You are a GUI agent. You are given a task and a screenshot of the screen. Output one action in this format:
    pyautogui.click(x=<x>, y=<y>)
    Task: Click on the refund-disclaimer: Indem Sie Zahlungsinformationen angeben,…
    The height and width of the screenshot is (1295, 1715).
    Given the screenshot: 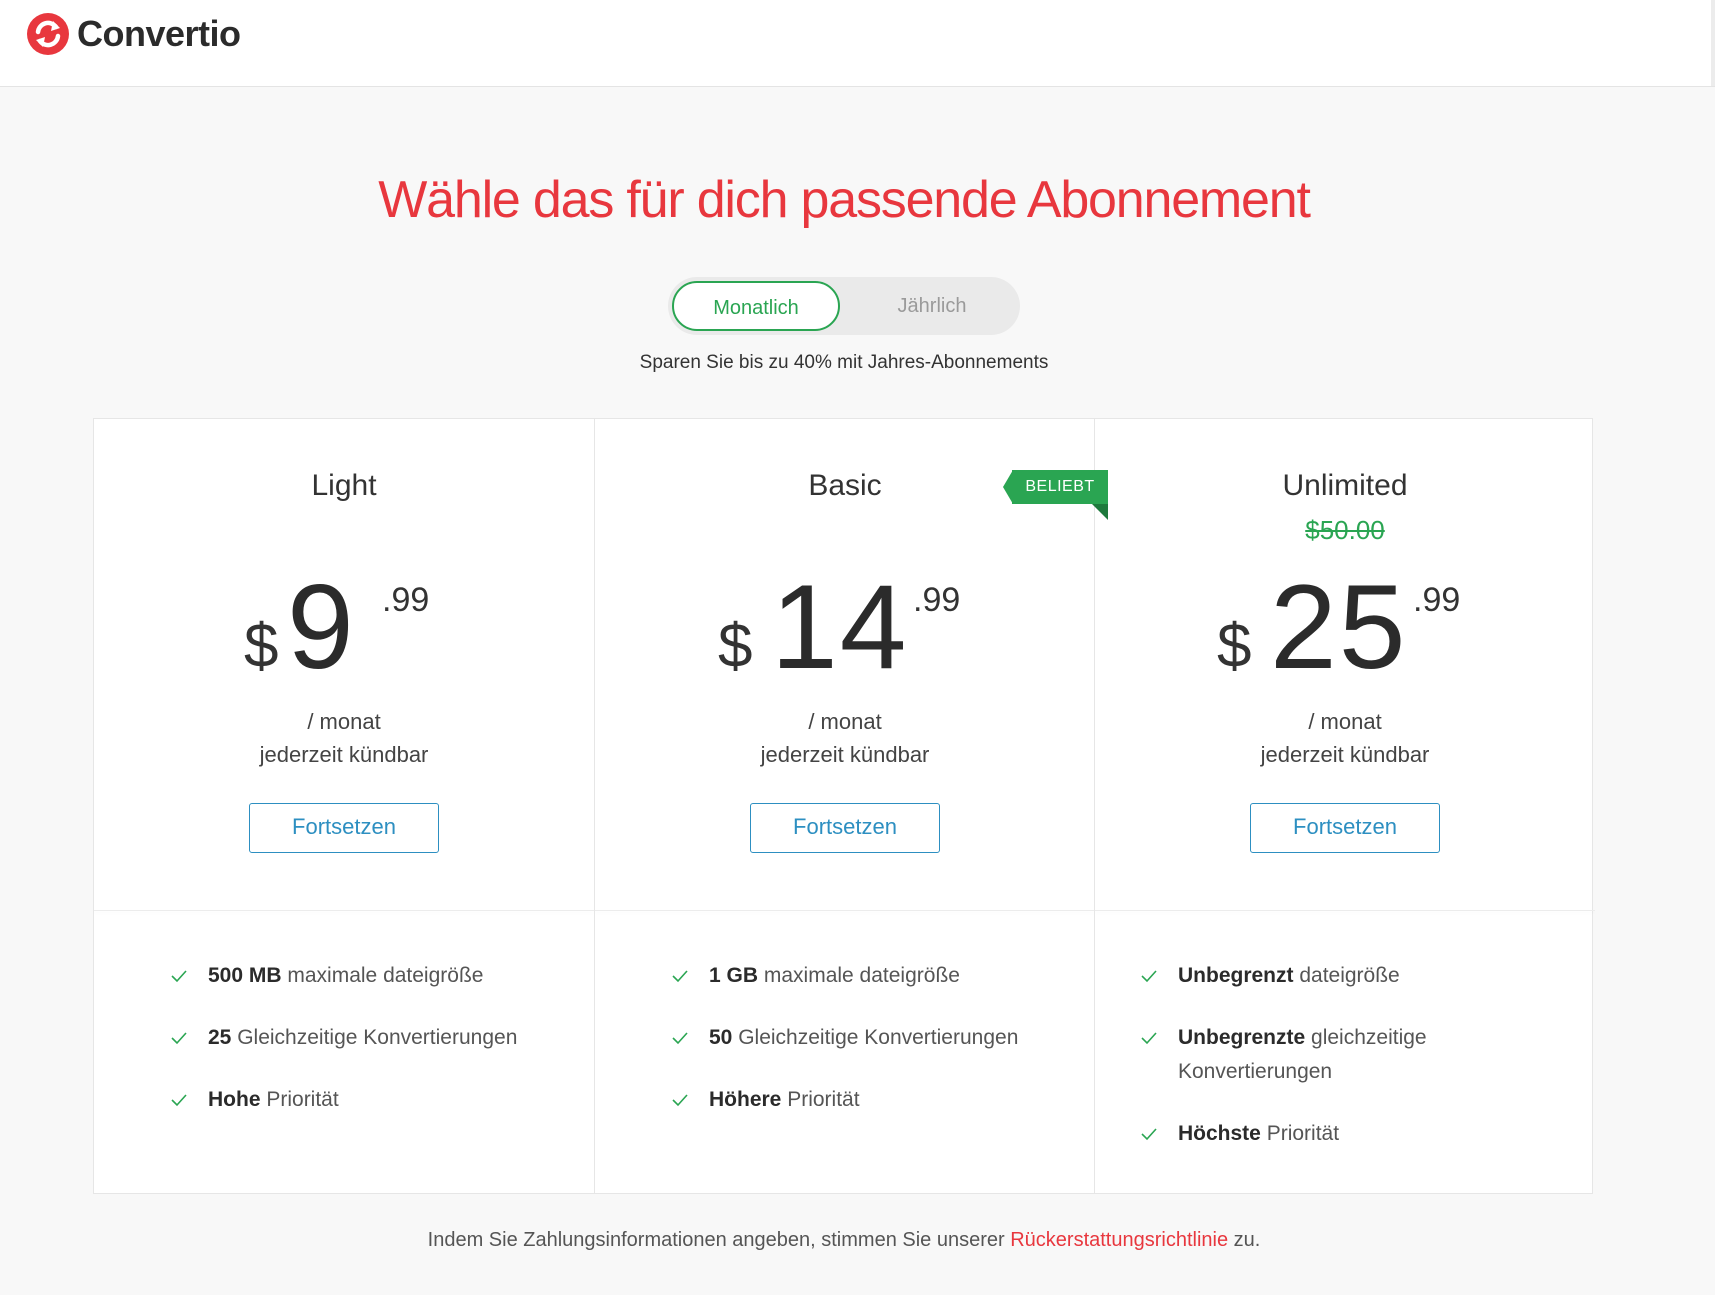 What is the action you would take?
    pyautogui.click(x=844, y=1240)
    